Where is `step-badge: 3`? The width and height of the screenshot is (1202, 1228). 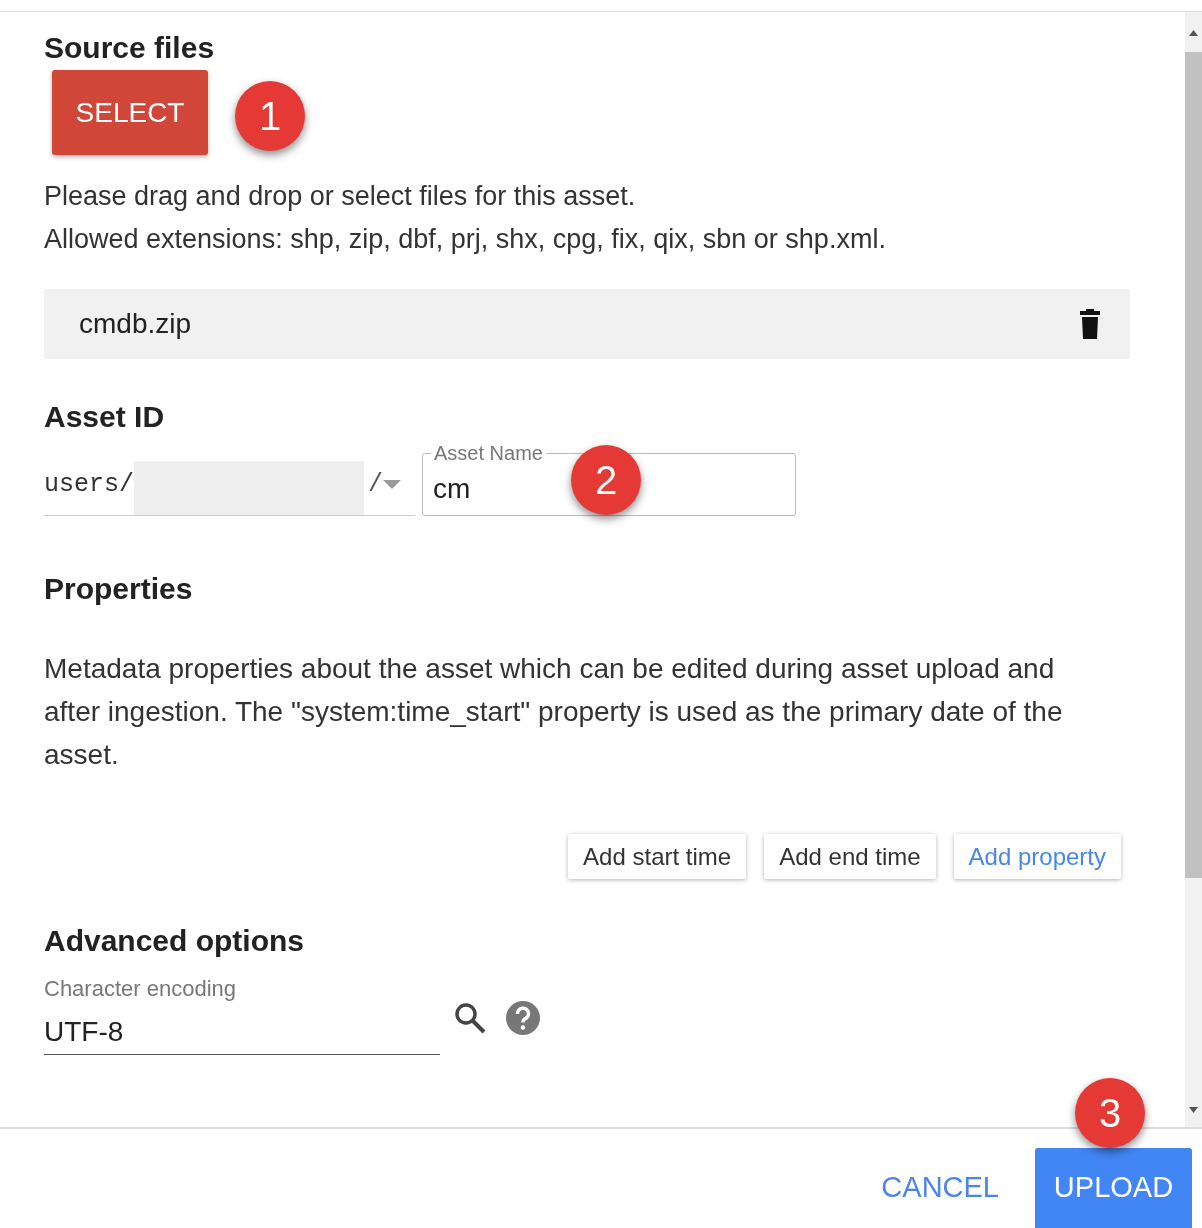 step-badge: 3 is located at coordinates (1110, 1113).